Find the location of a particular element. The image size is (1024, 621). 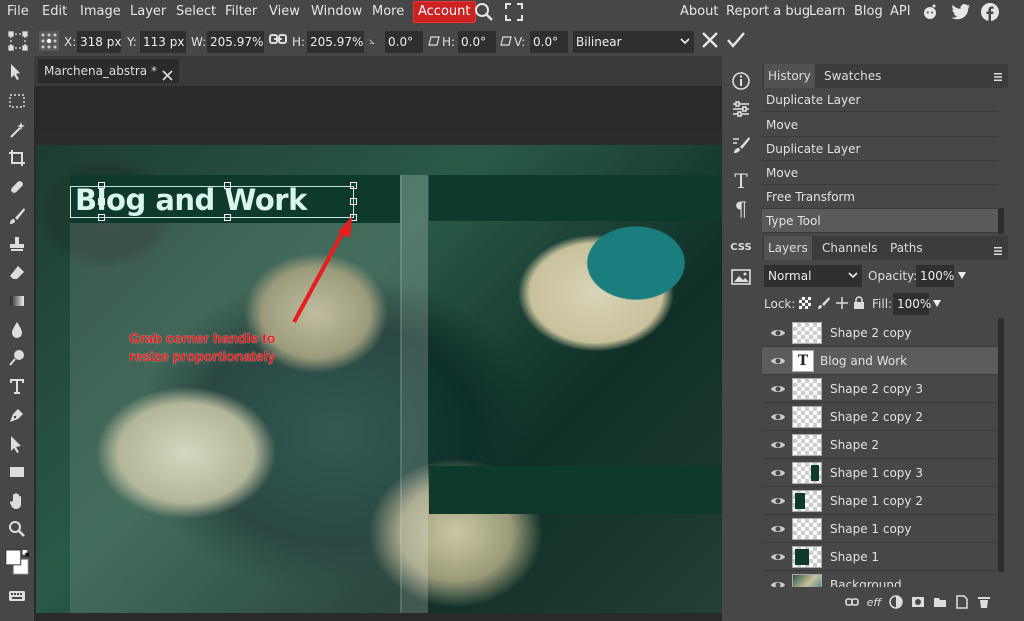

menu-about: About is located at coordinates (699, 12).